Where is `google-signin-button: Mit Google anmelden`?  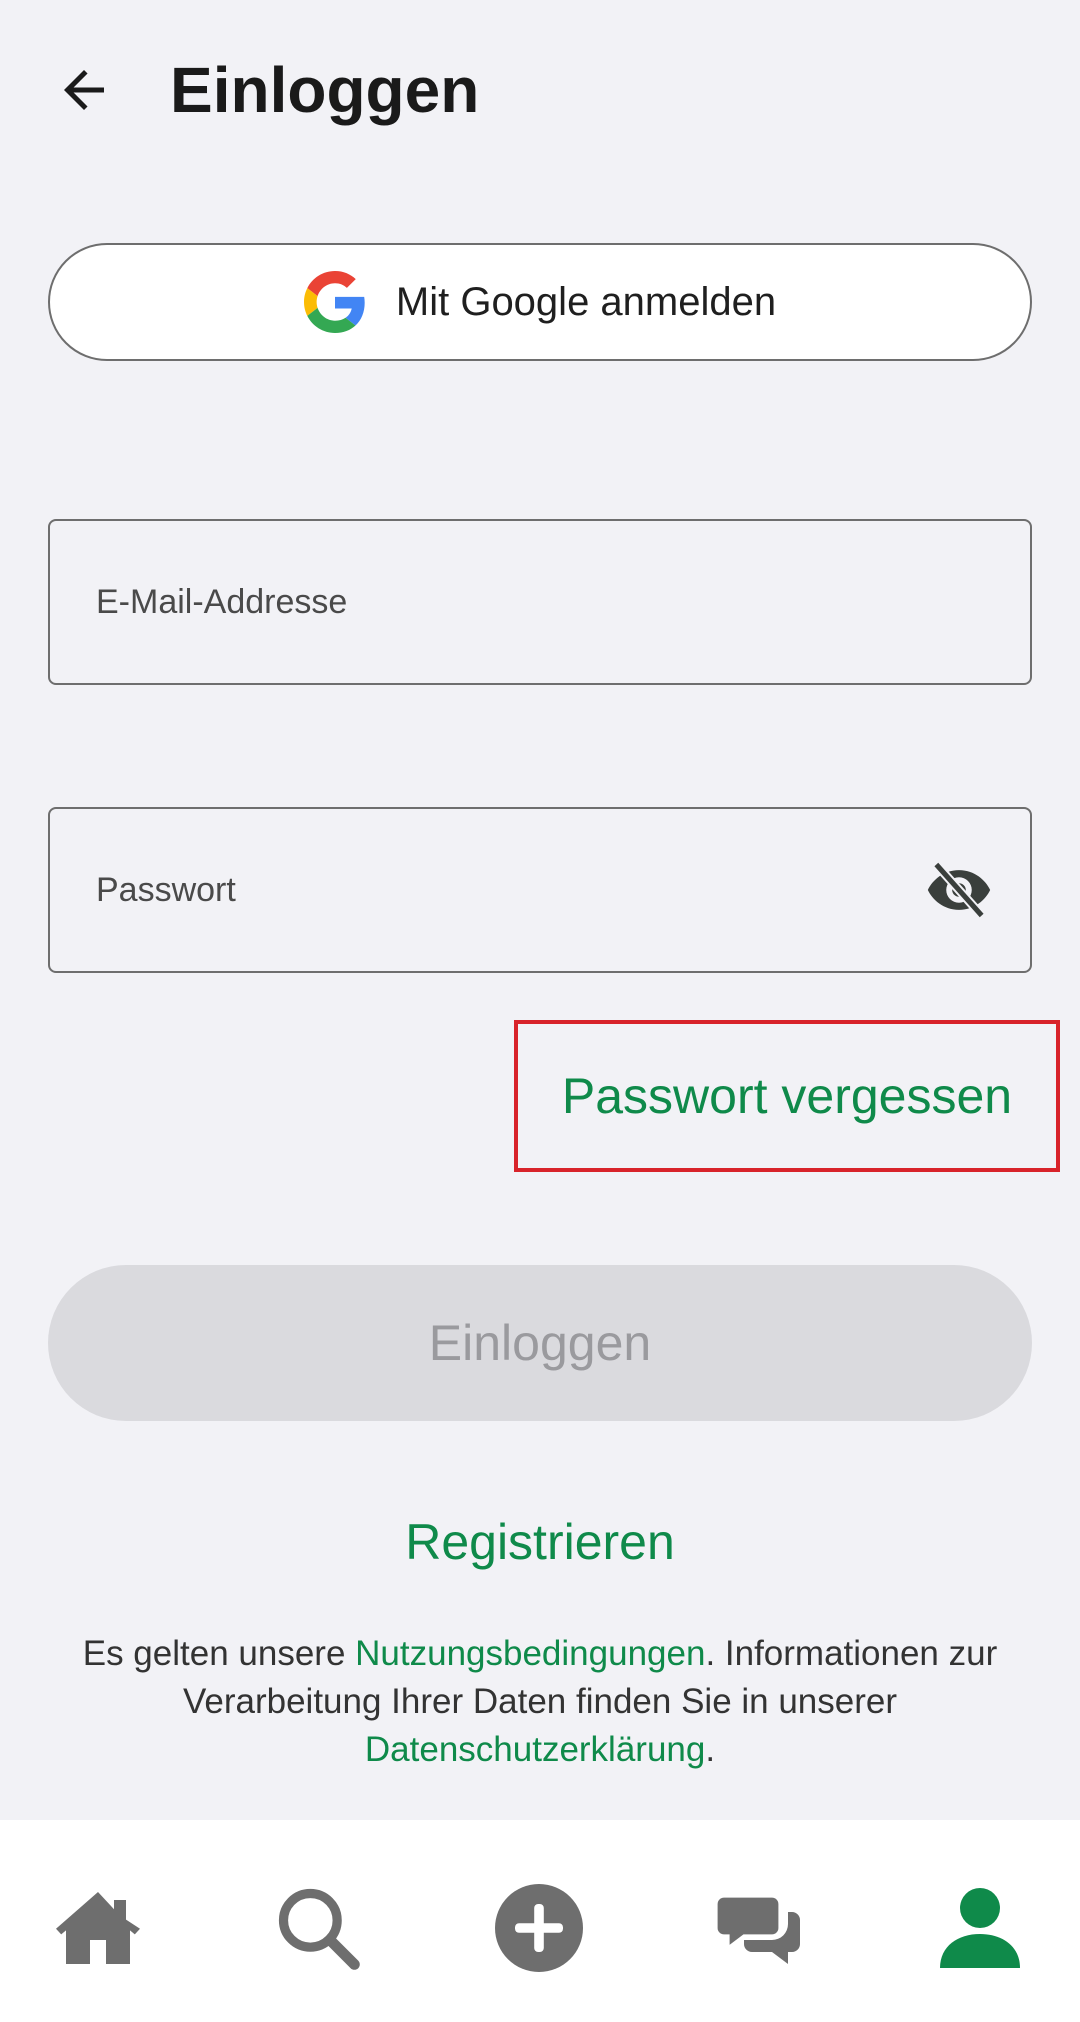
google-signin-button: Mit Google anmelden is located at coordinates (540, 302).